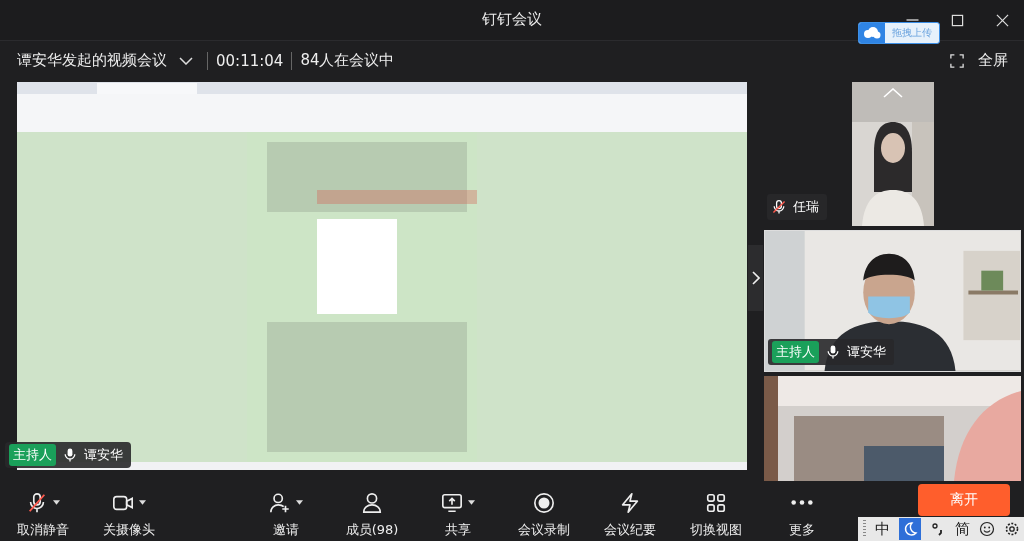 This screenshot has width=1024, height=541. What do you see at coordinates (112, 61) in the screenshot?
I see `meeting-title-dropdown: 谭安华发起的视频会议` at bounding box center [112, 61].